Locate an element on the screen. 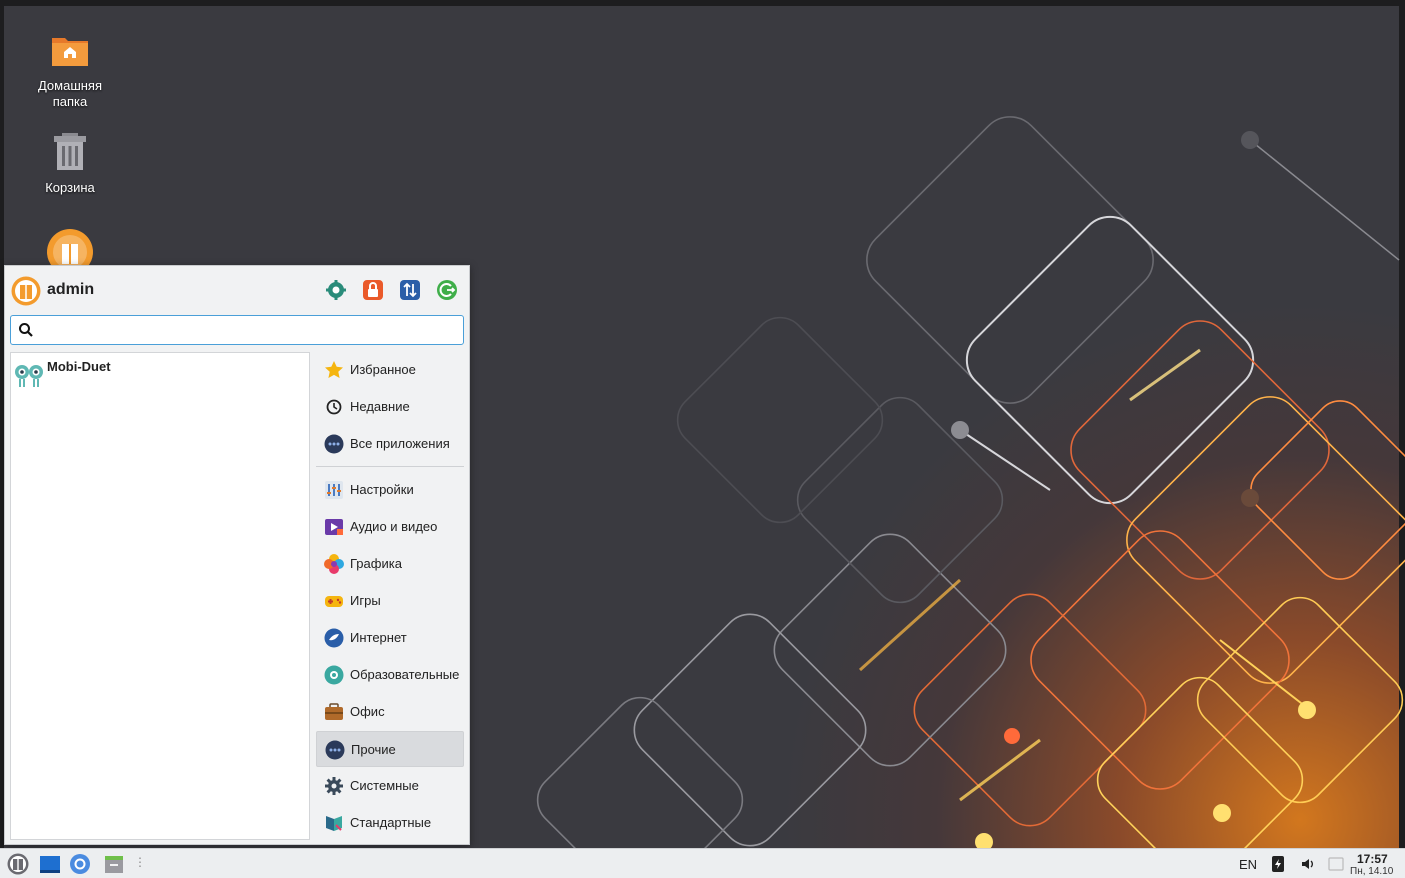 The width and height of the screenshot is (1405, 878). app-list: Mobi-Duet is located at coordinates (160, 596).